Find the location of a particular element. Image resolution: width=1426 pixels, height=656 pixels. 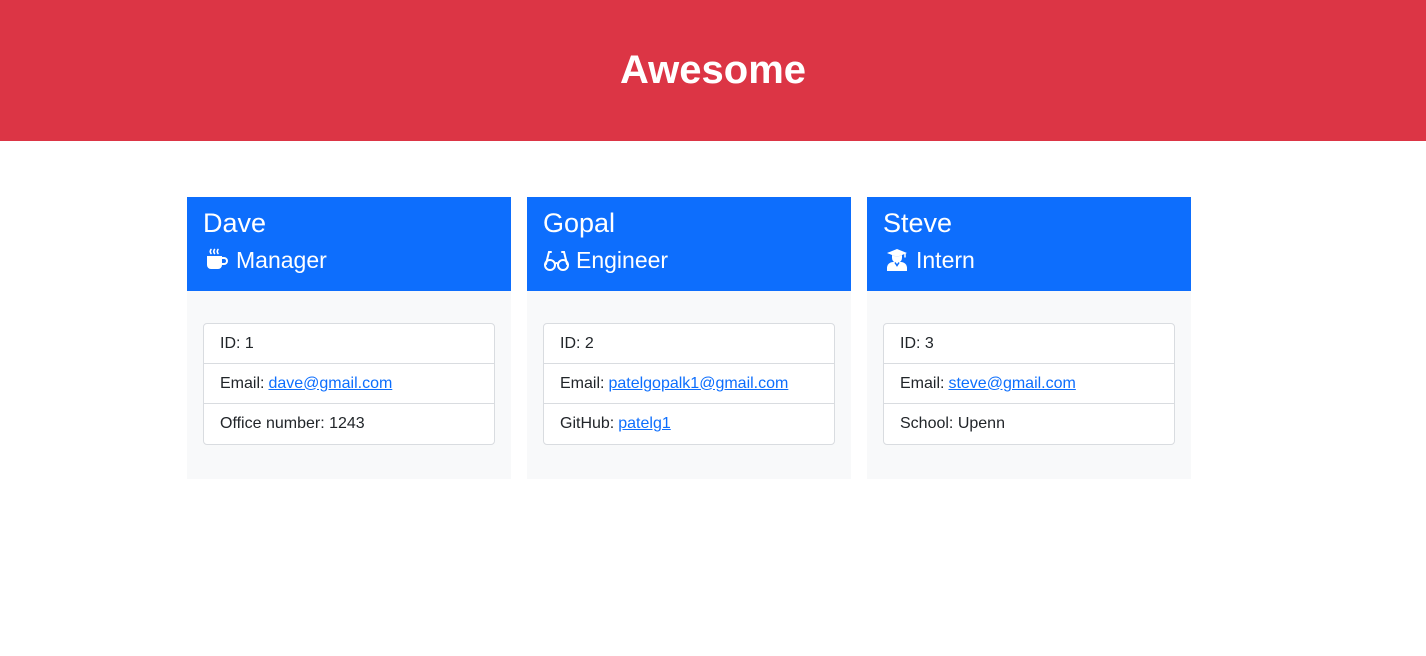

employee-email: Email: patelgopalk1@gmail.com is located at coordinates (689, 384).